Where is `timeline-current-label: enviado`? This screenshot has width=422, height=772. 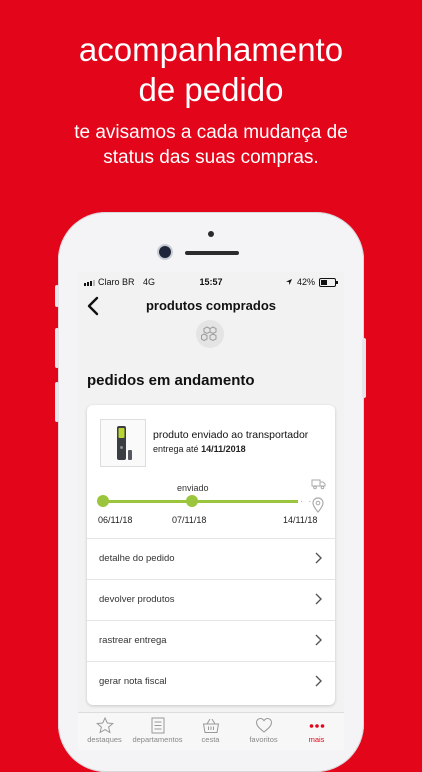
timeline-current-label: enviado is located at coordinates (193, 488).